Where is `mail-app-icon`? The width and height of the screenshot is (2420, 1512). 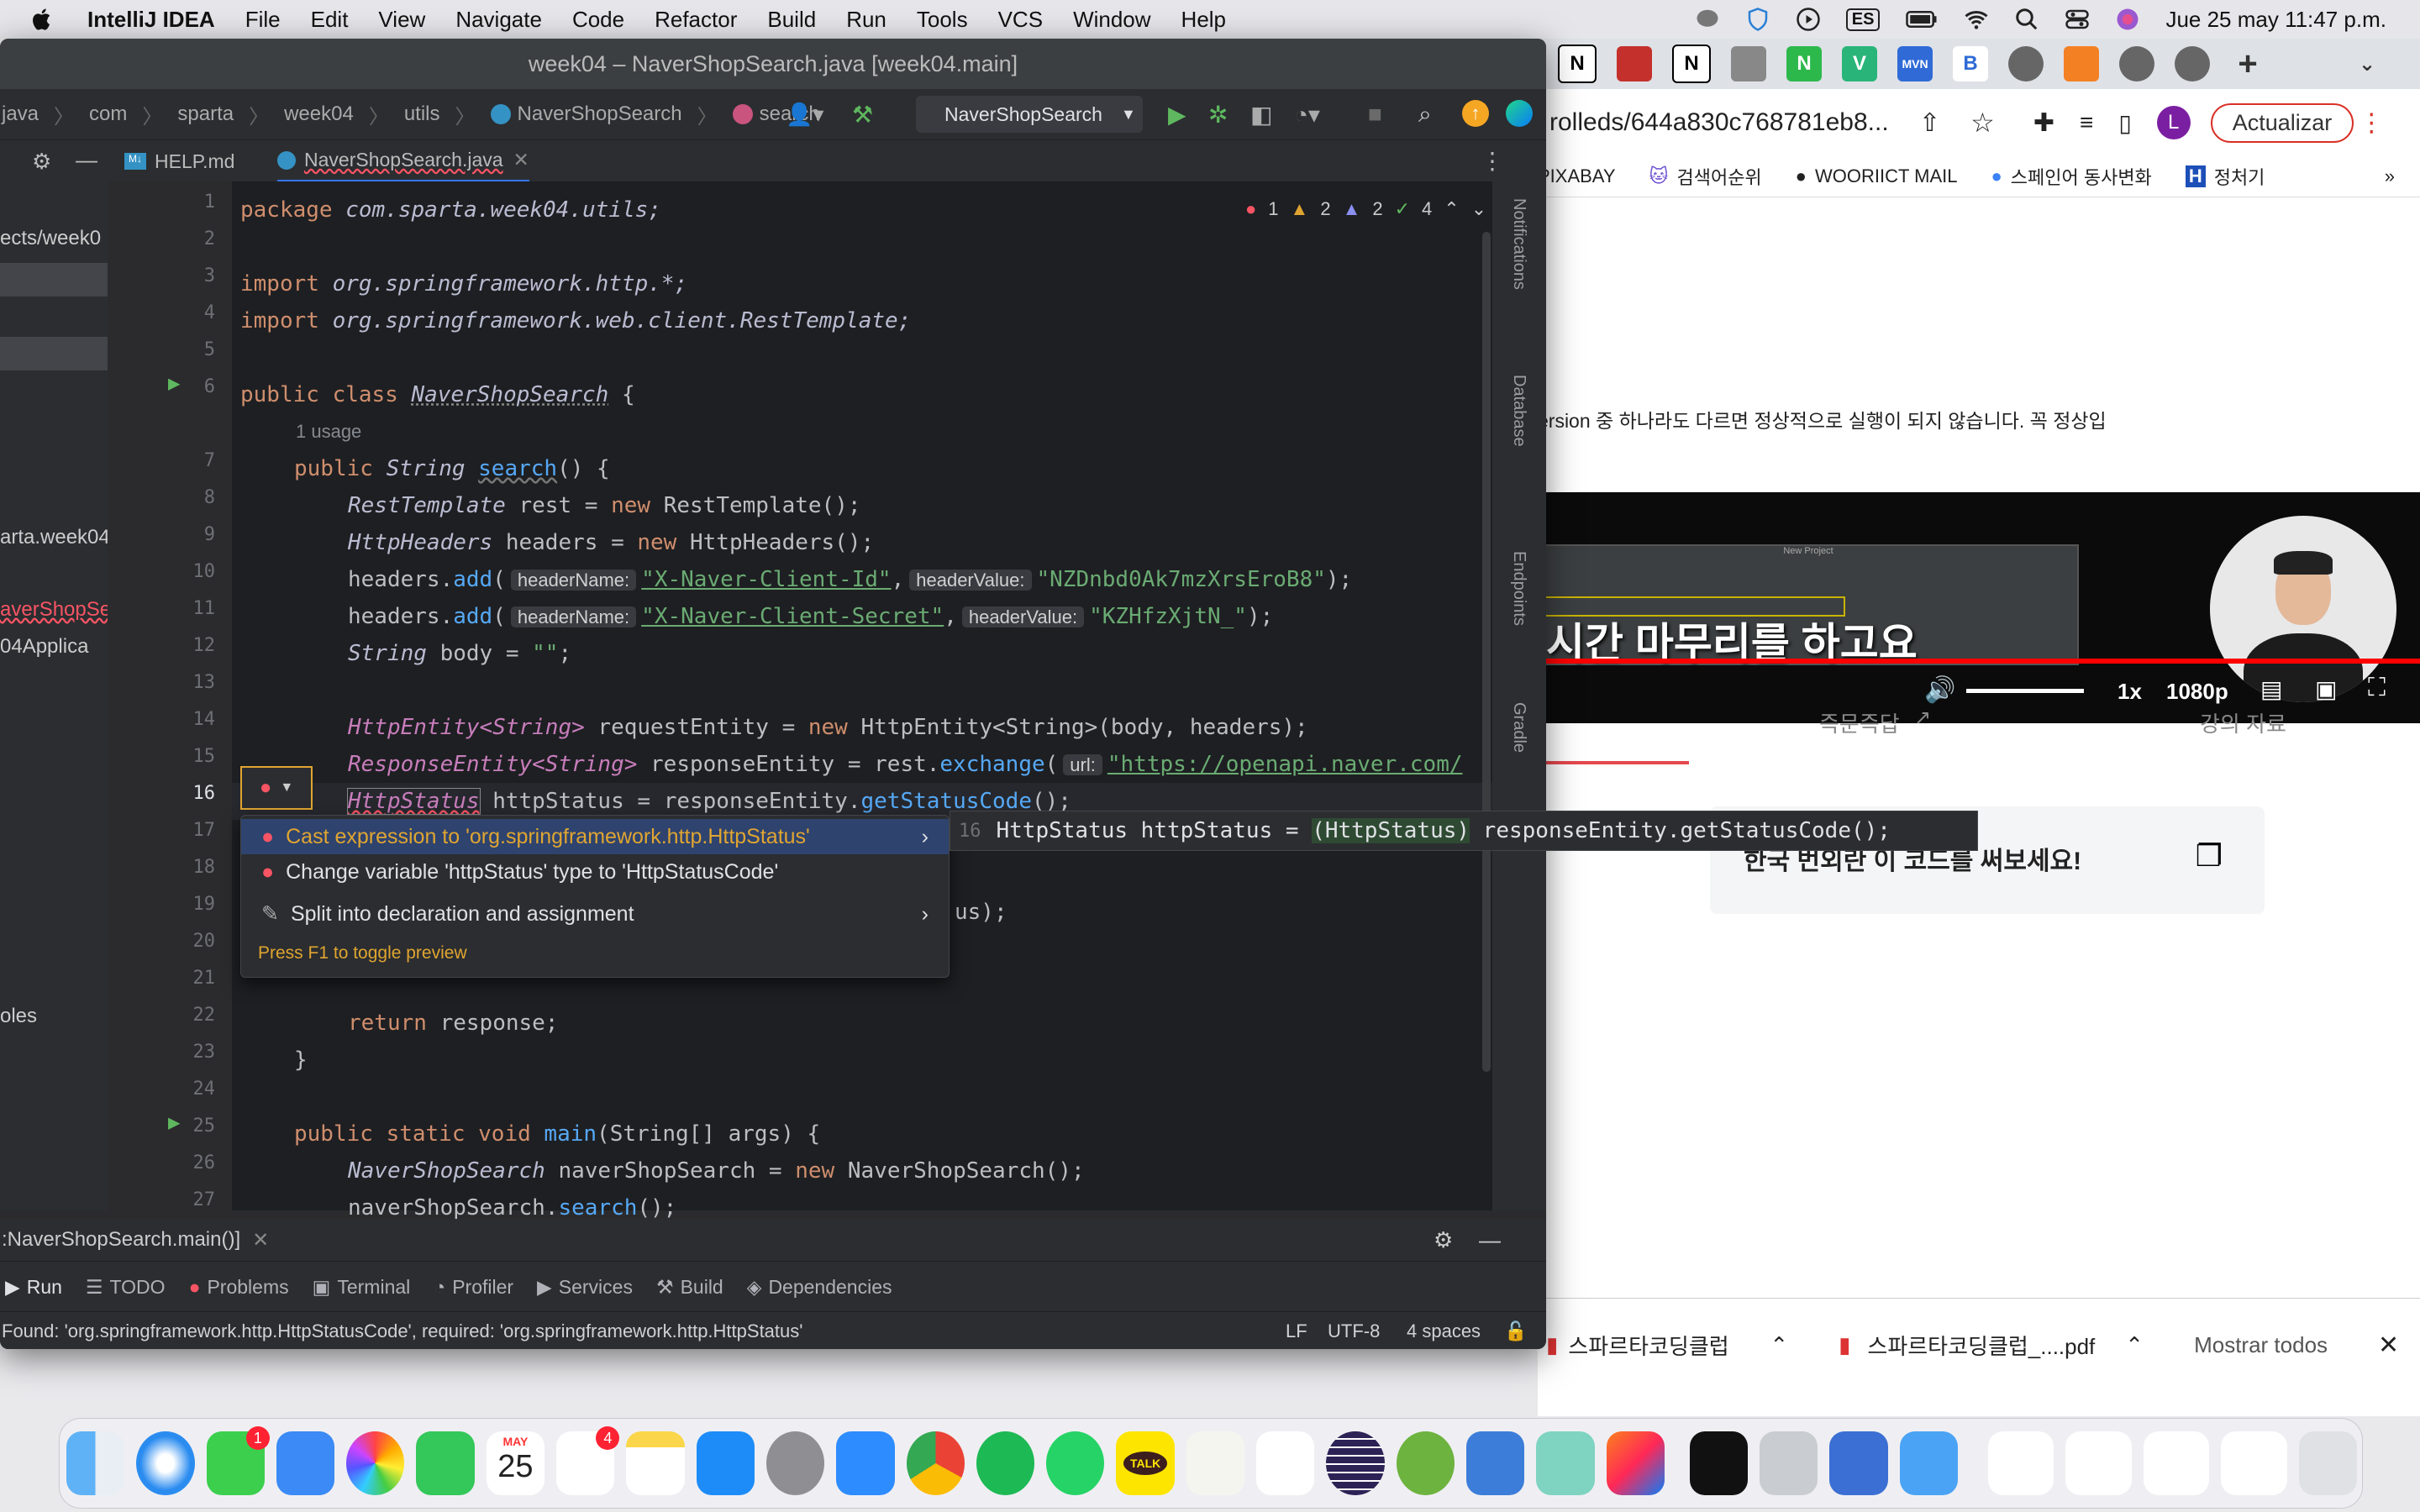 mail-app-icon is located at coordinates (306, 1463).